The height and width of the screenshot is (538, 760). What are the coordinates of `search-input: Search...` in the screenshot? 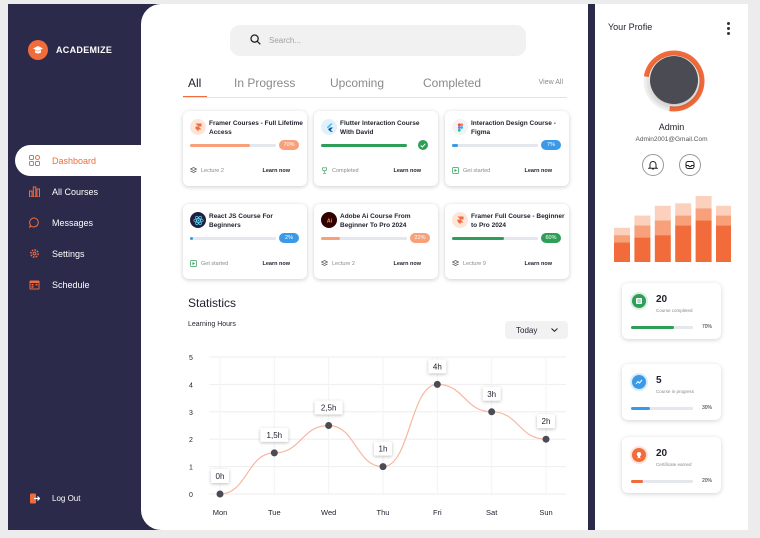 It's located at (285, 40).